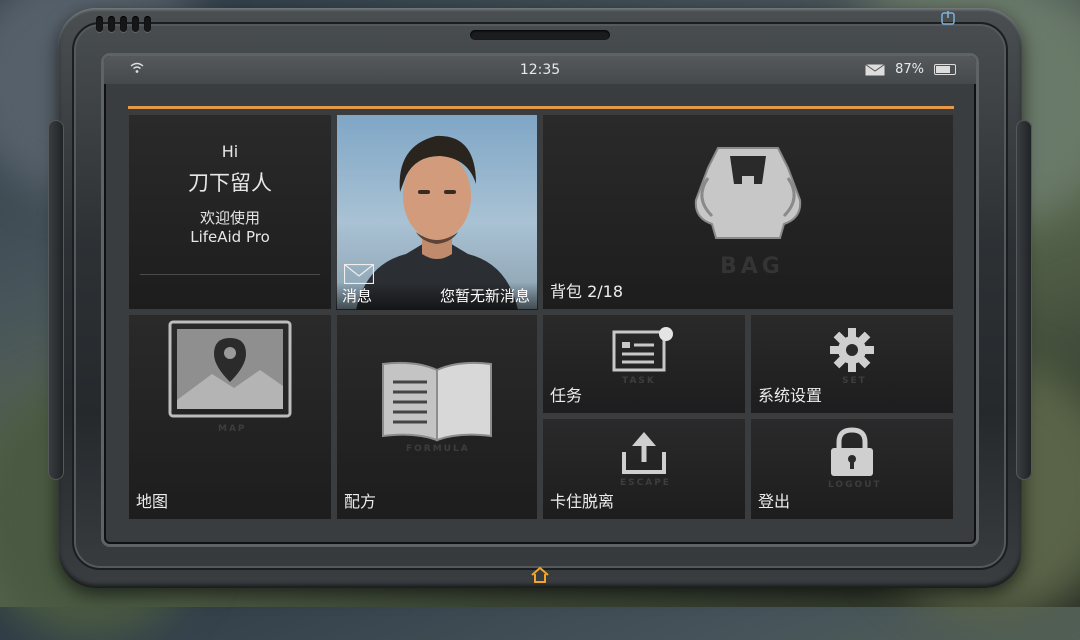 The width and height of the screenshot is (1080, 640). Describe the element at coordinates (854, 381) in the screenshot. I see `settings-ghost-text: SET` at that location.